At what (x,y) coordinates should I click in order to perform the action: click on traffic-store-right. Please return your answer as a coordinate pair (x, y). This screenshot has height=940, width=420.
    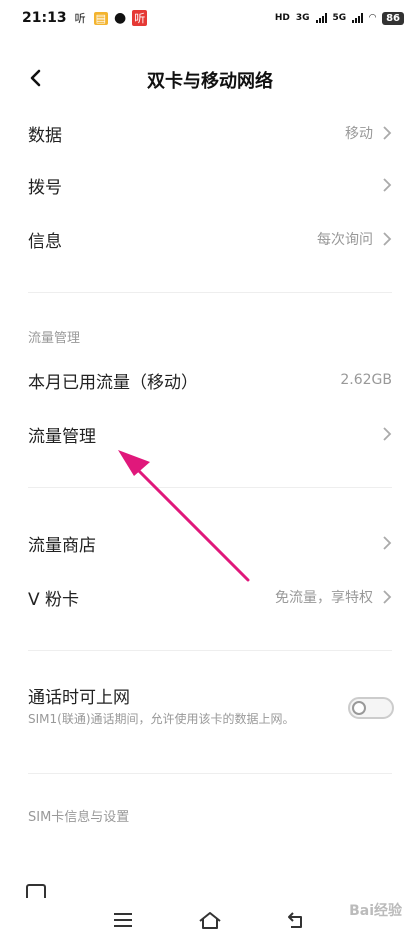
    Looking at the image, I should click on (387, 543).